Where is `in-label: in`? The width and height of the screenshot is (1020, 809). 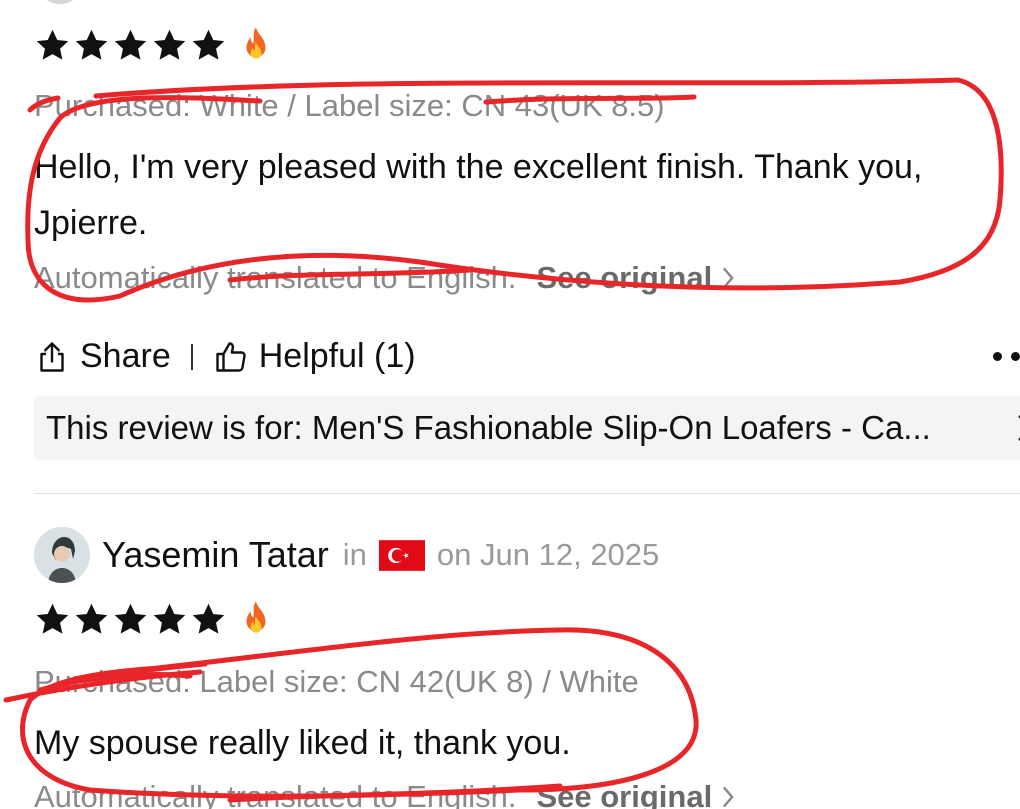 in-label: in is located at coordinates (354, 554).